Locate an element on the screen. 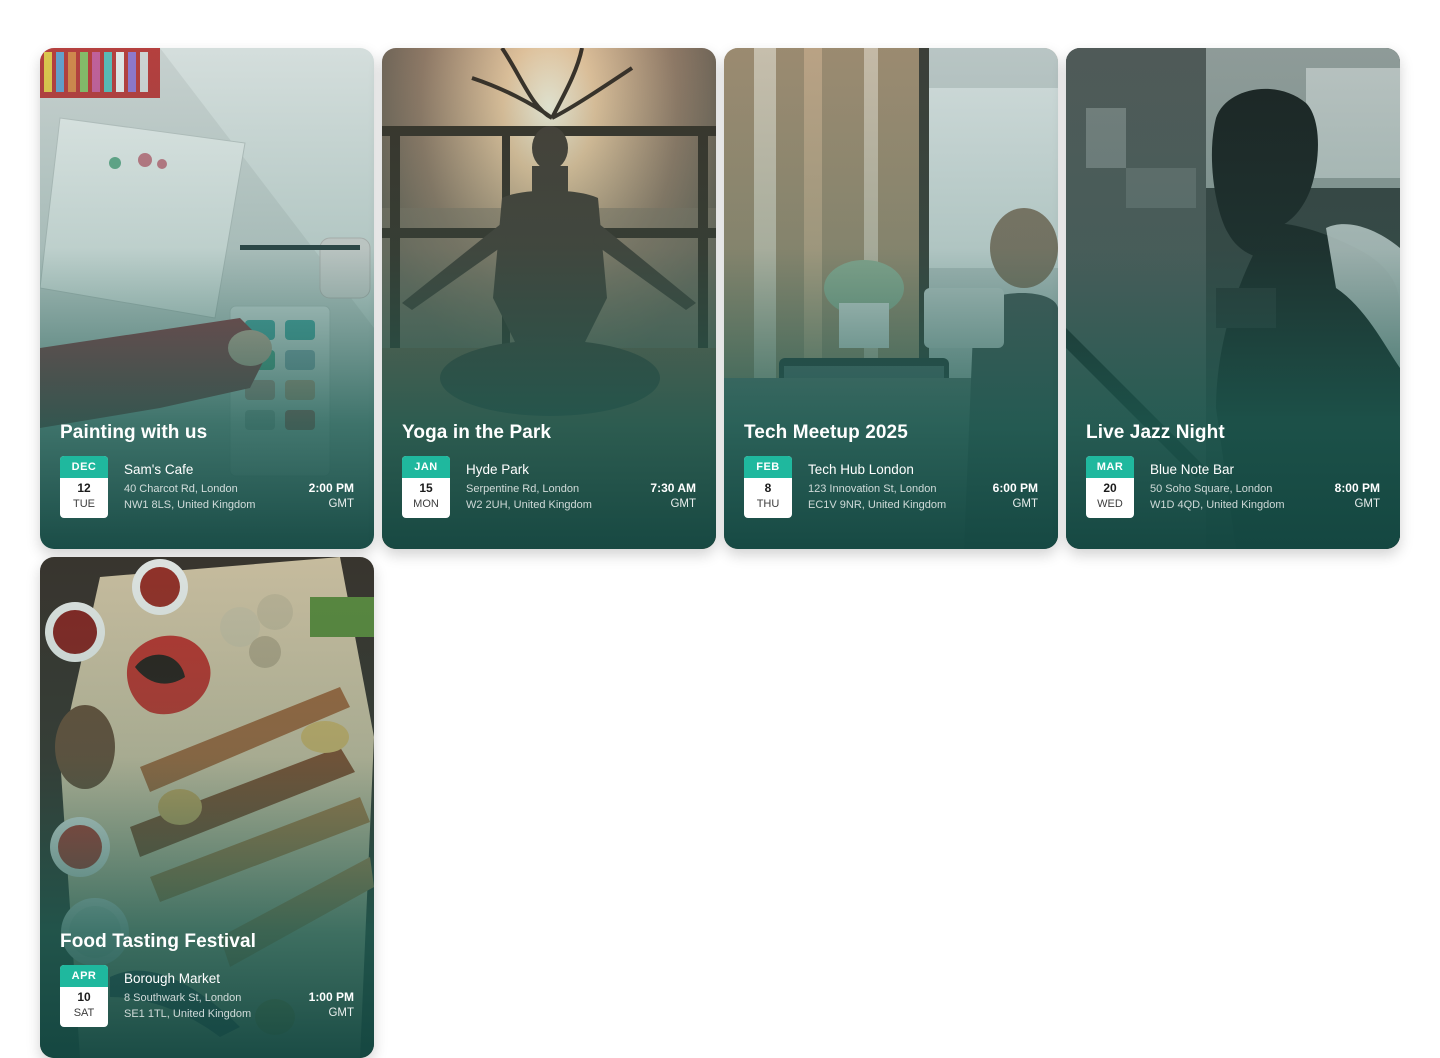 This screenshot has height=1058, width=1440. date-month: MAR is located at coordinates (1110, 467).